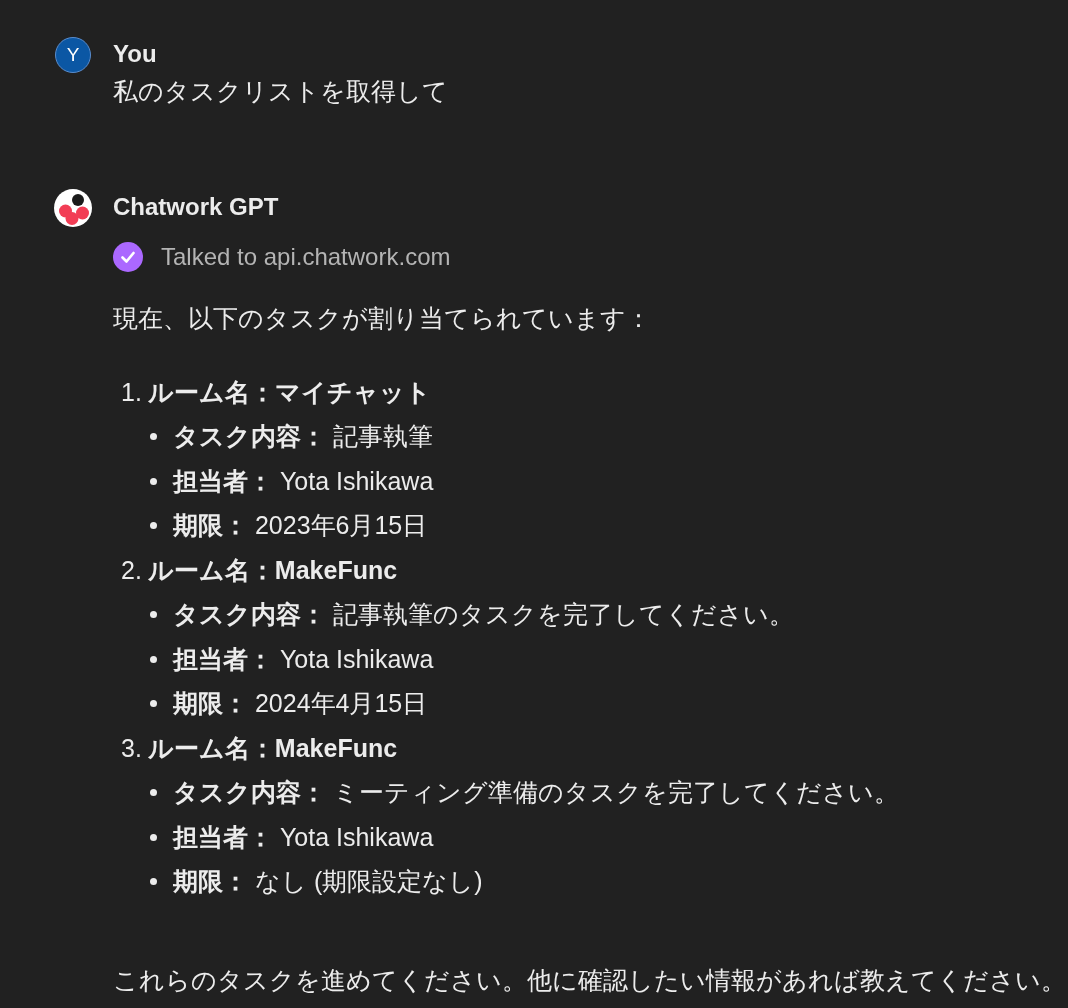  I want to click on list-number: 1., so click(131, 392).